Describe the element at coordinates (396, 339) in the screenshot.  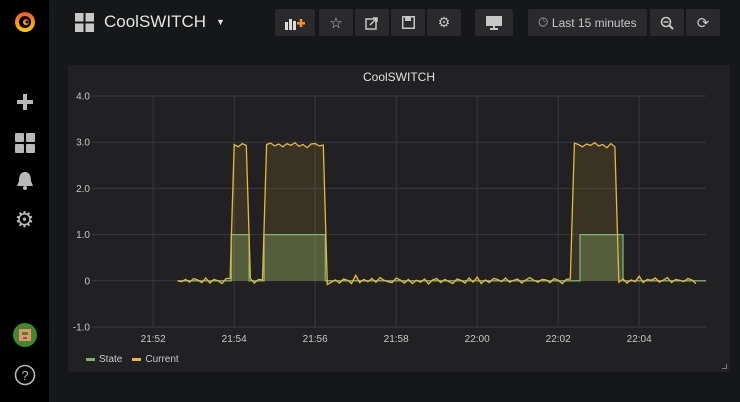
I see `x-tick-label: 21:58` at that location.